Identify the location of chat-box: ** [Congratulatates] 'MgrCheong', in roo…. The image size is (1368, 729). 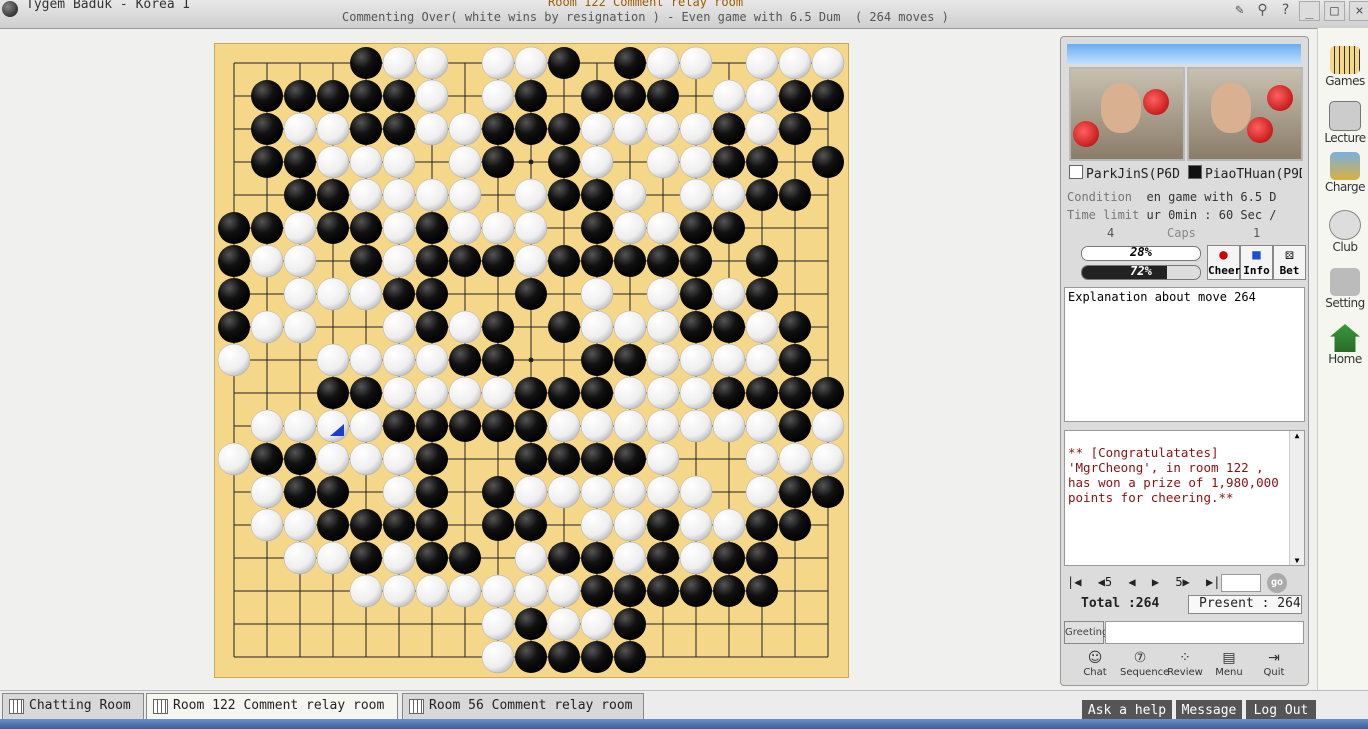
(1184, 498).